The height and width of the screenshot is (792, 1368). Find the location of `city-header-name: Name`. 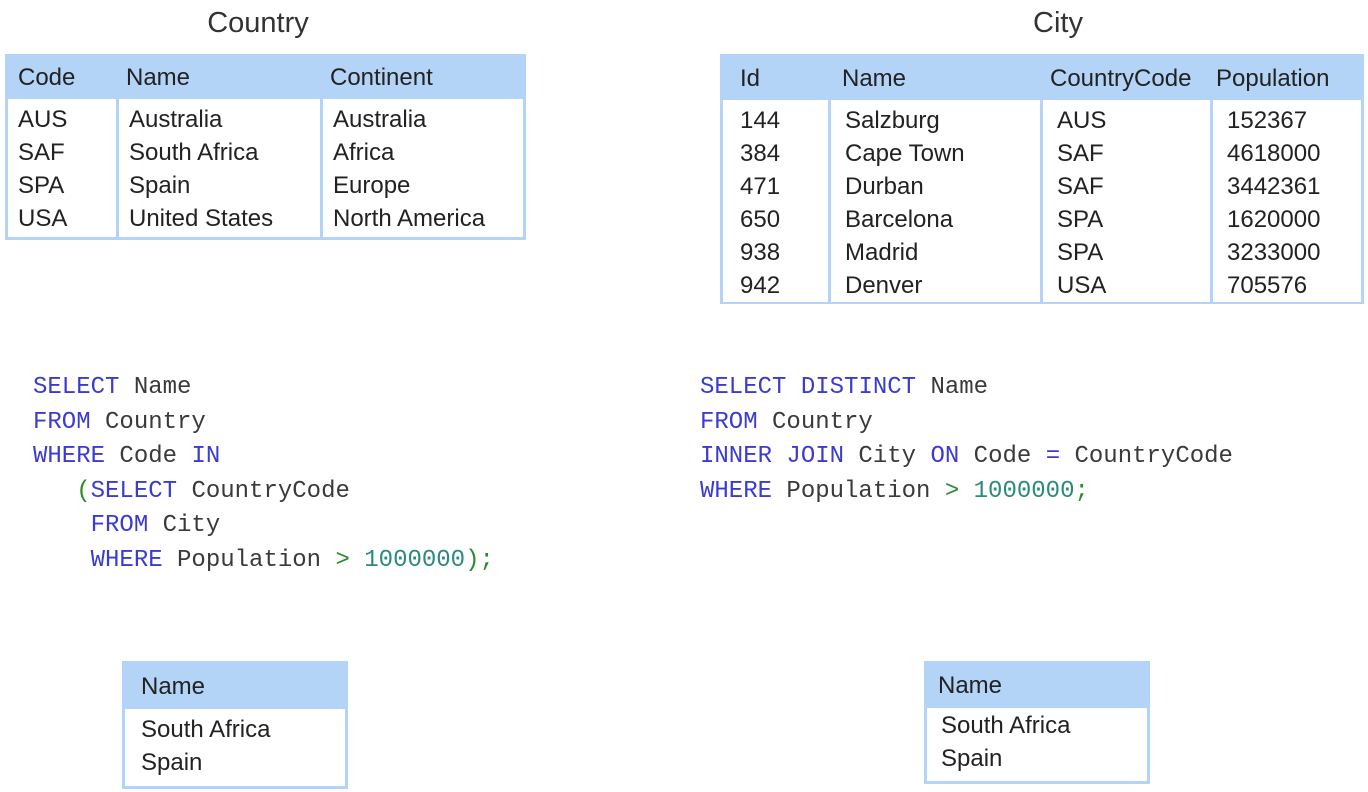

city-header-name: Name is located at coordinates (934, 78).